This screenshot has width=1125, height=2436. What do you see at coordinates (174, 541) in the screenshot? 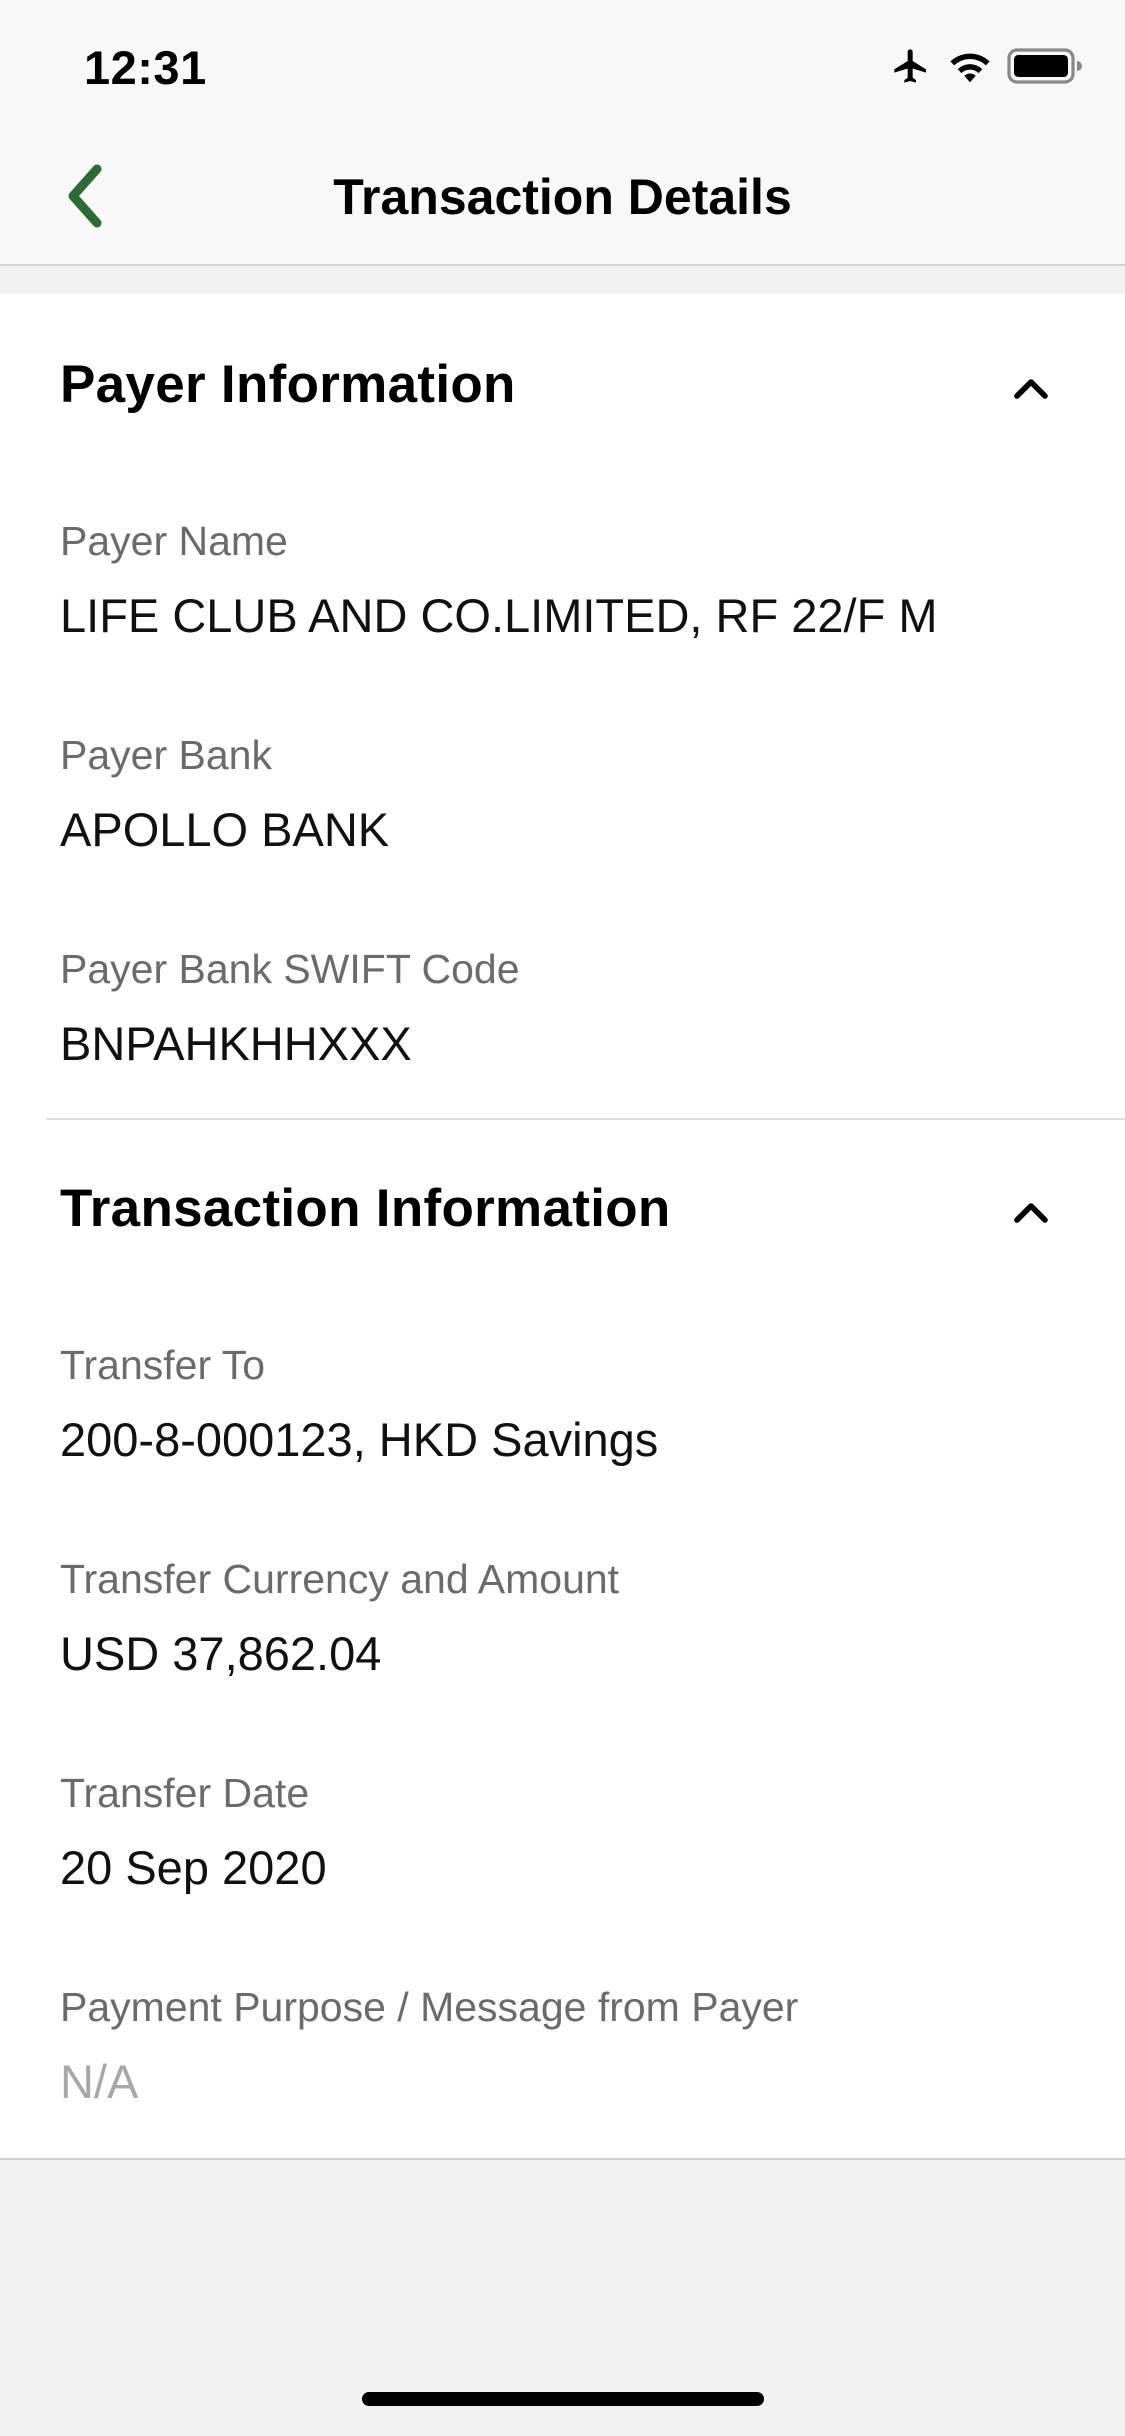
I see `payer-name-label: Payer Name` at bounding box center [174, 541].